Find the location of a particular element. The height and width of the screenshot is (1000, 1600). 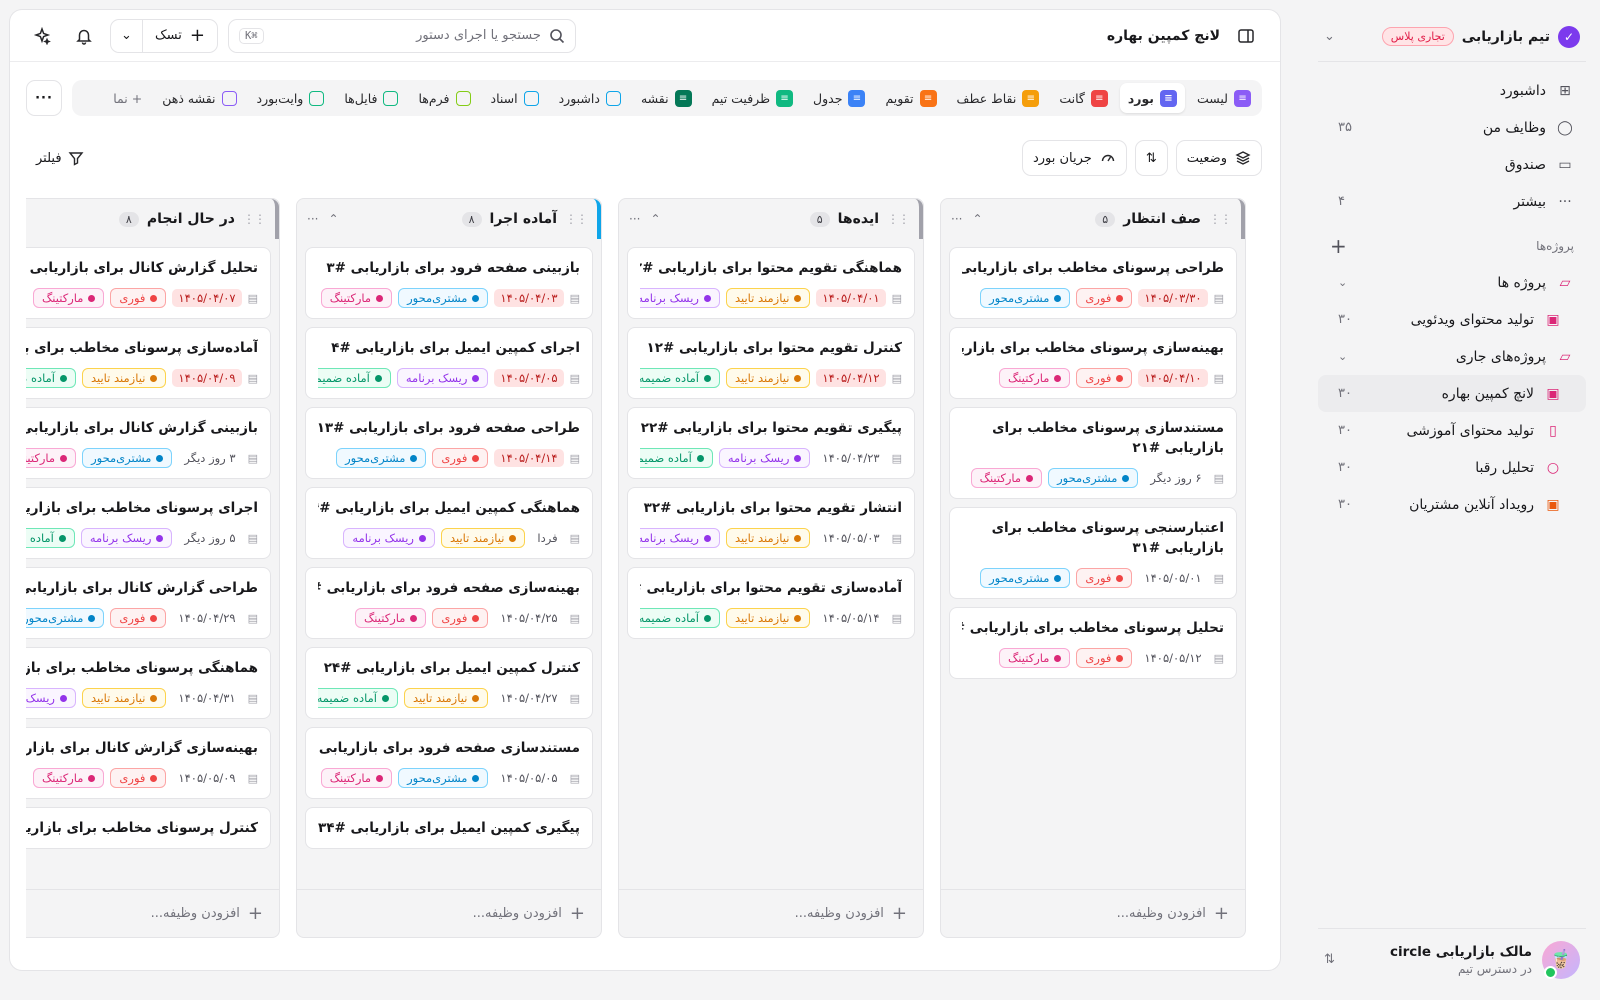

task-card: پیگیری کمپین ایمیل برای بازاریابی #۳۴ is located at coordinates (449, 828).